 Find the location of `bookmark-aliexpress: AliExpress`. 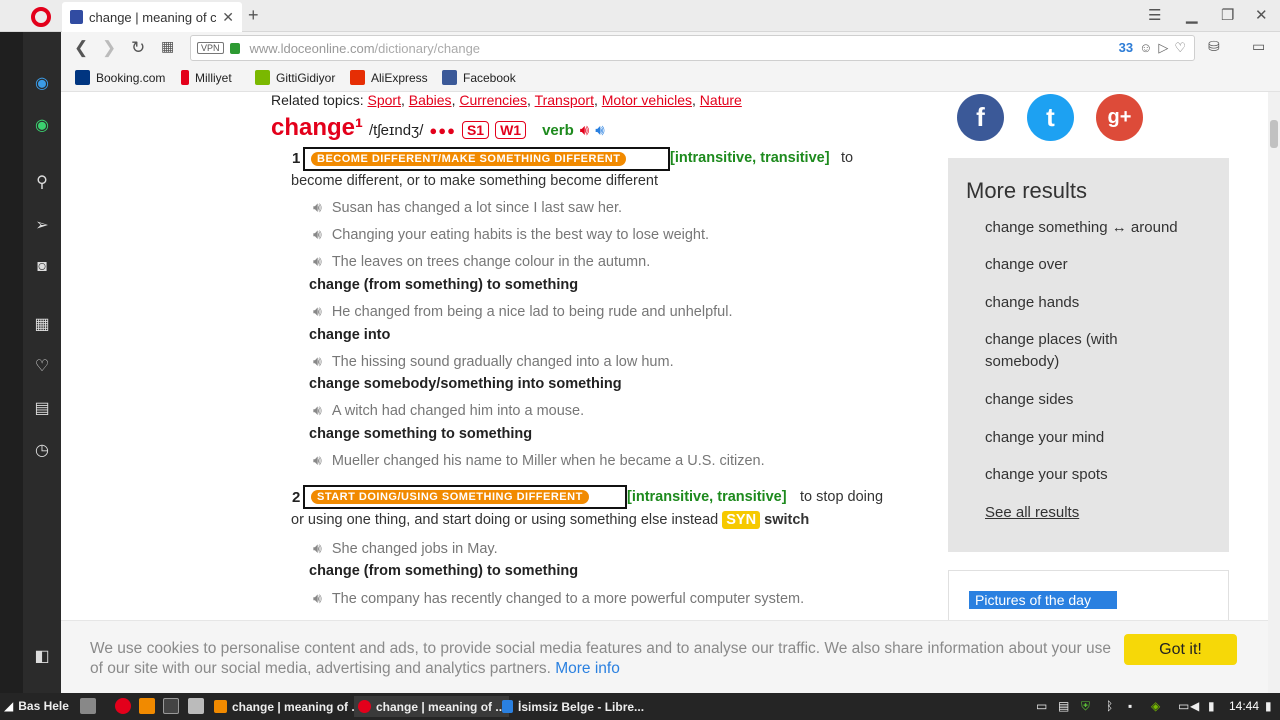

bookmark-aliexpress: AliExpress is located at coordinates (389, 77).